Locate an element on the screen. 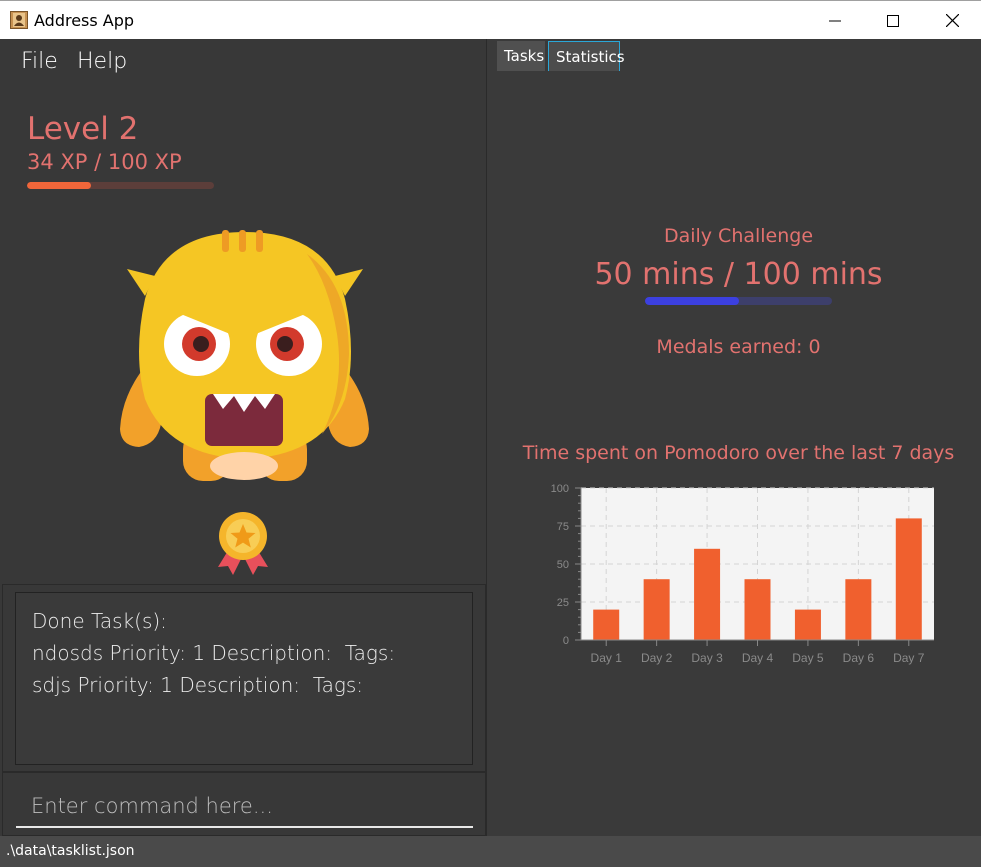 The image size is (981, 867). xp-progress-bar is located at coordinates (120, 185).